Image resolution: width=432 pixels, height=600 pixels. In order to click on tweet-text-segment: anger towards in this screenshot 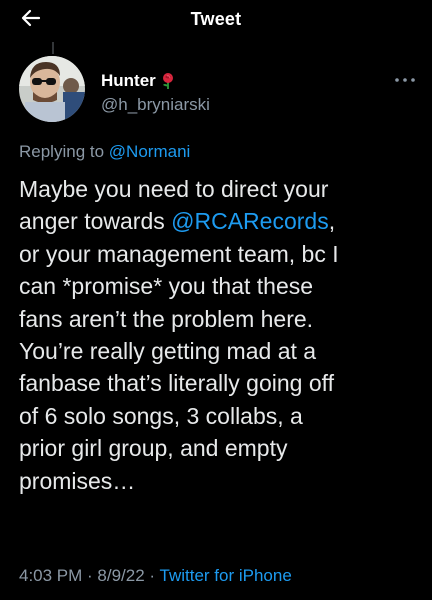, I will do `click(95, 221)`.